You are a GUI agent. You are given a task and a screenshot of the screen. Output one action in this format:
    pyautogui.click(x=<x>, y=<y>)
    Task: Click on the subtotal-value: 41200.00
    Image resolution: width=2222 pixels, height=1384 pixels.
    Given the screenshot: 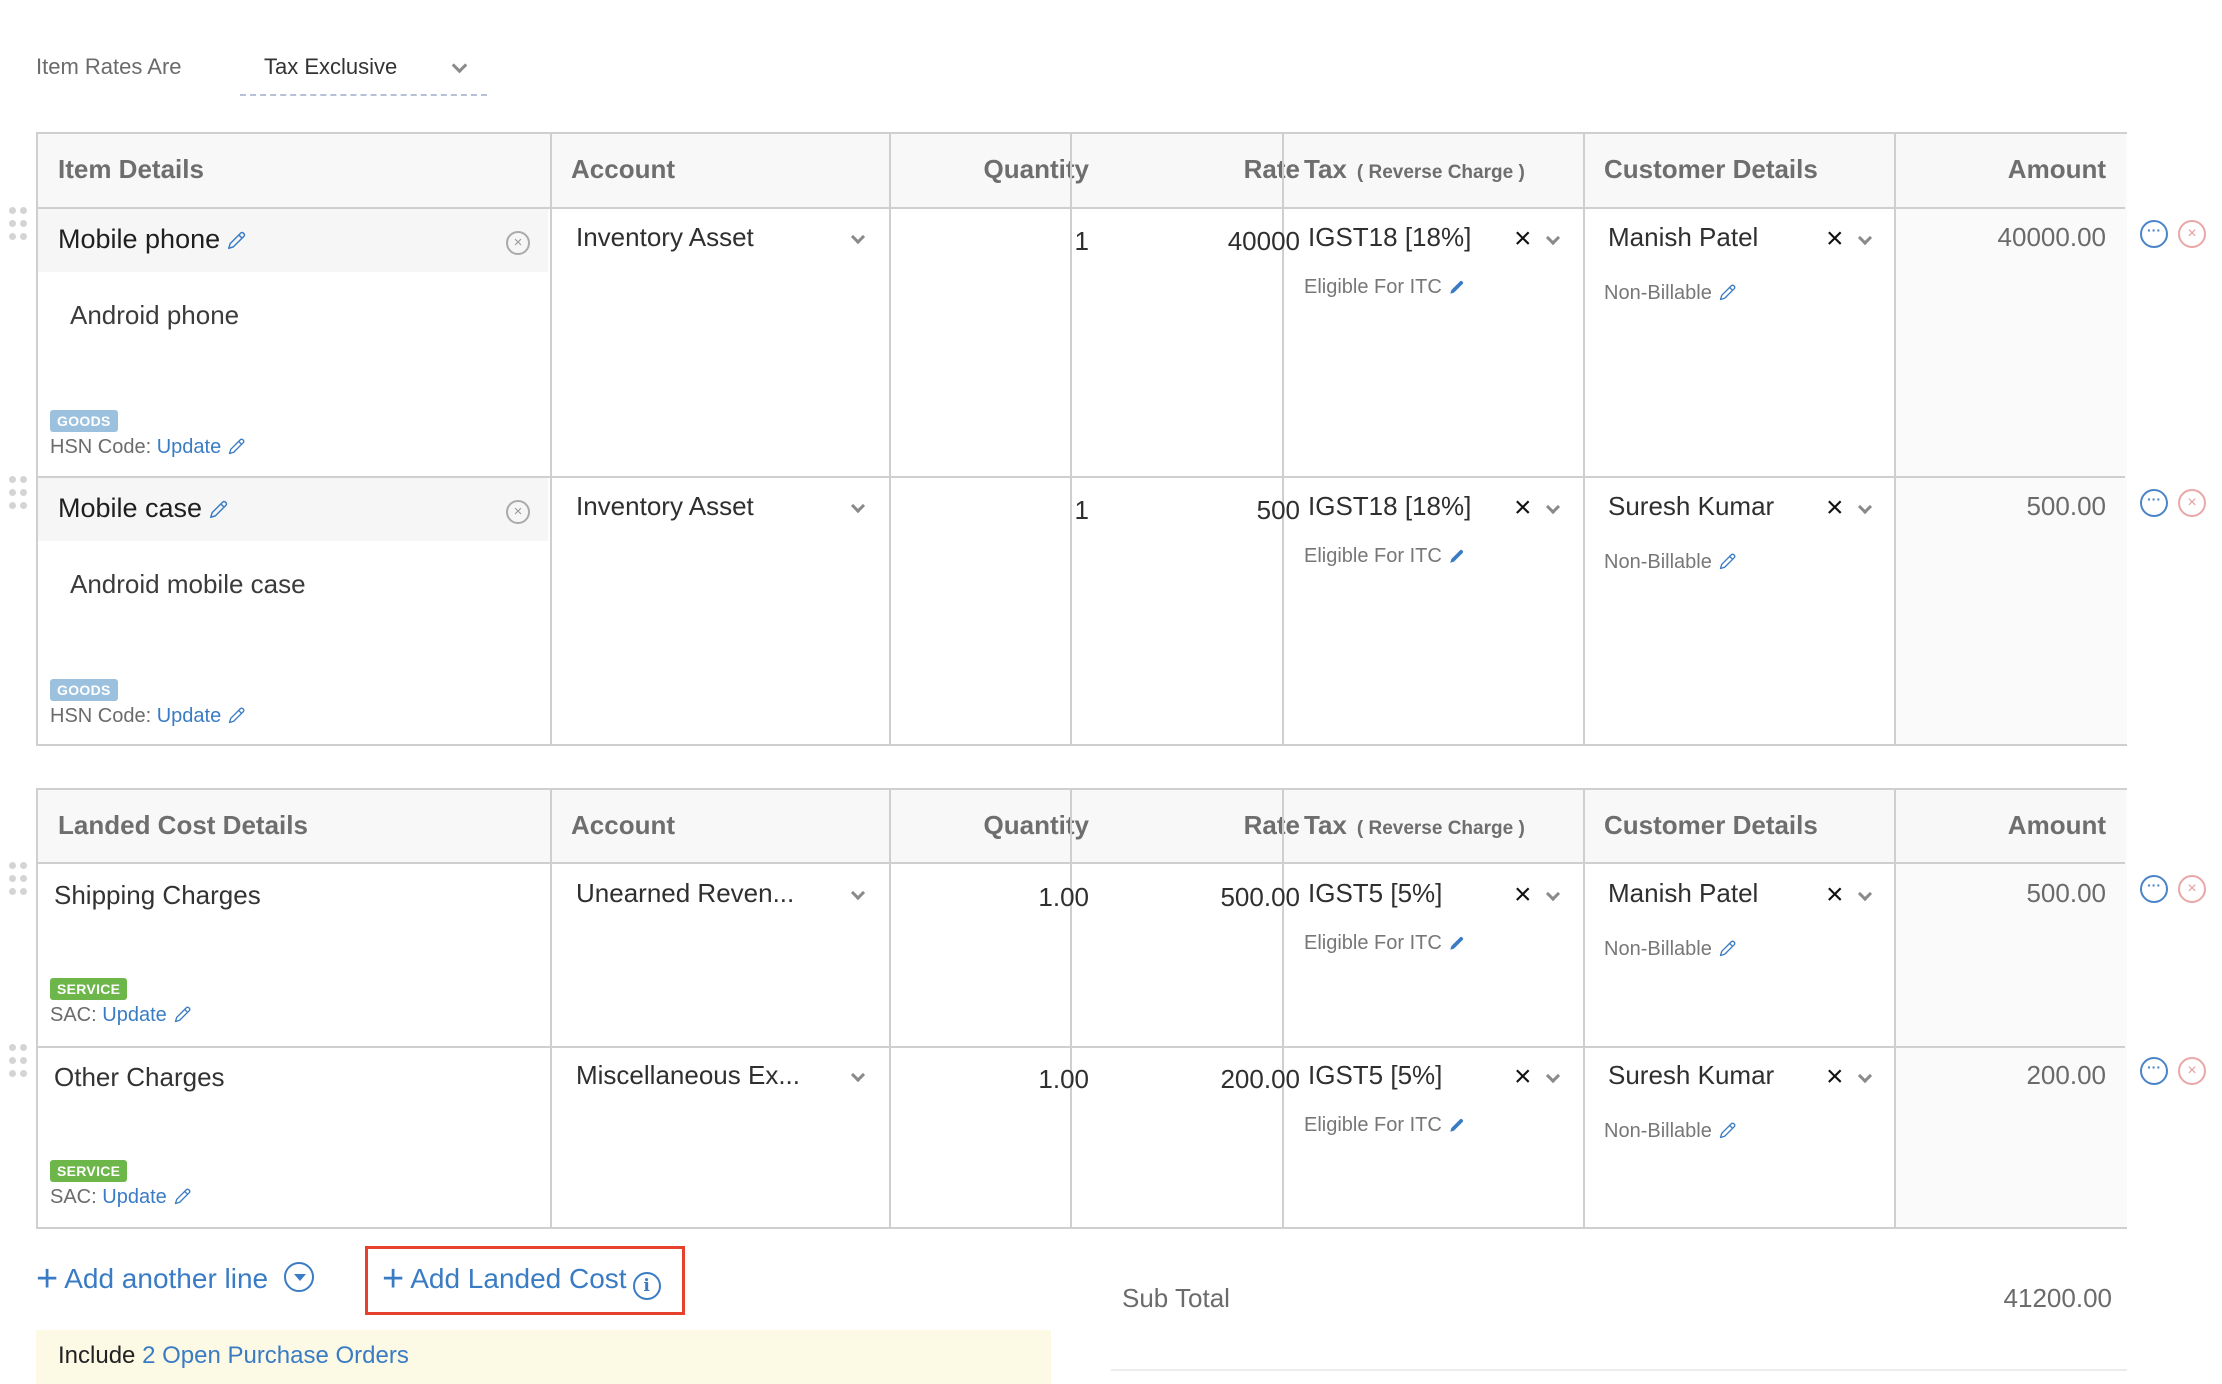 What is the action you would take?
    pyautogui.click(x=2057, y=1298)
    